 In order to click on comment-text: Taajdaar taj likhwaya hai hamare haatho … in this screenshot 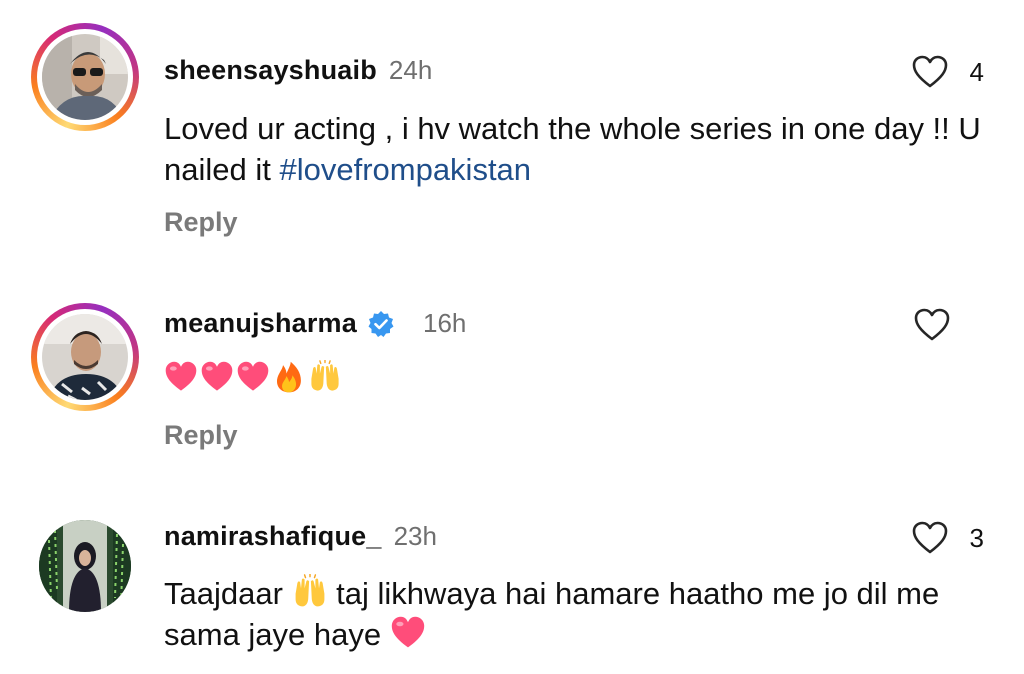, I will do `click(552, 613)`.